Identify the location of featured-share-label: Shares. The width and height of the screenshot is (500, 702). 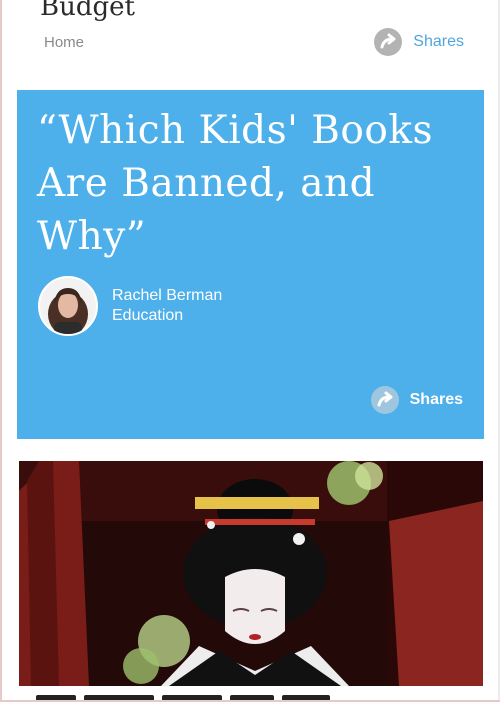
(436, 399).